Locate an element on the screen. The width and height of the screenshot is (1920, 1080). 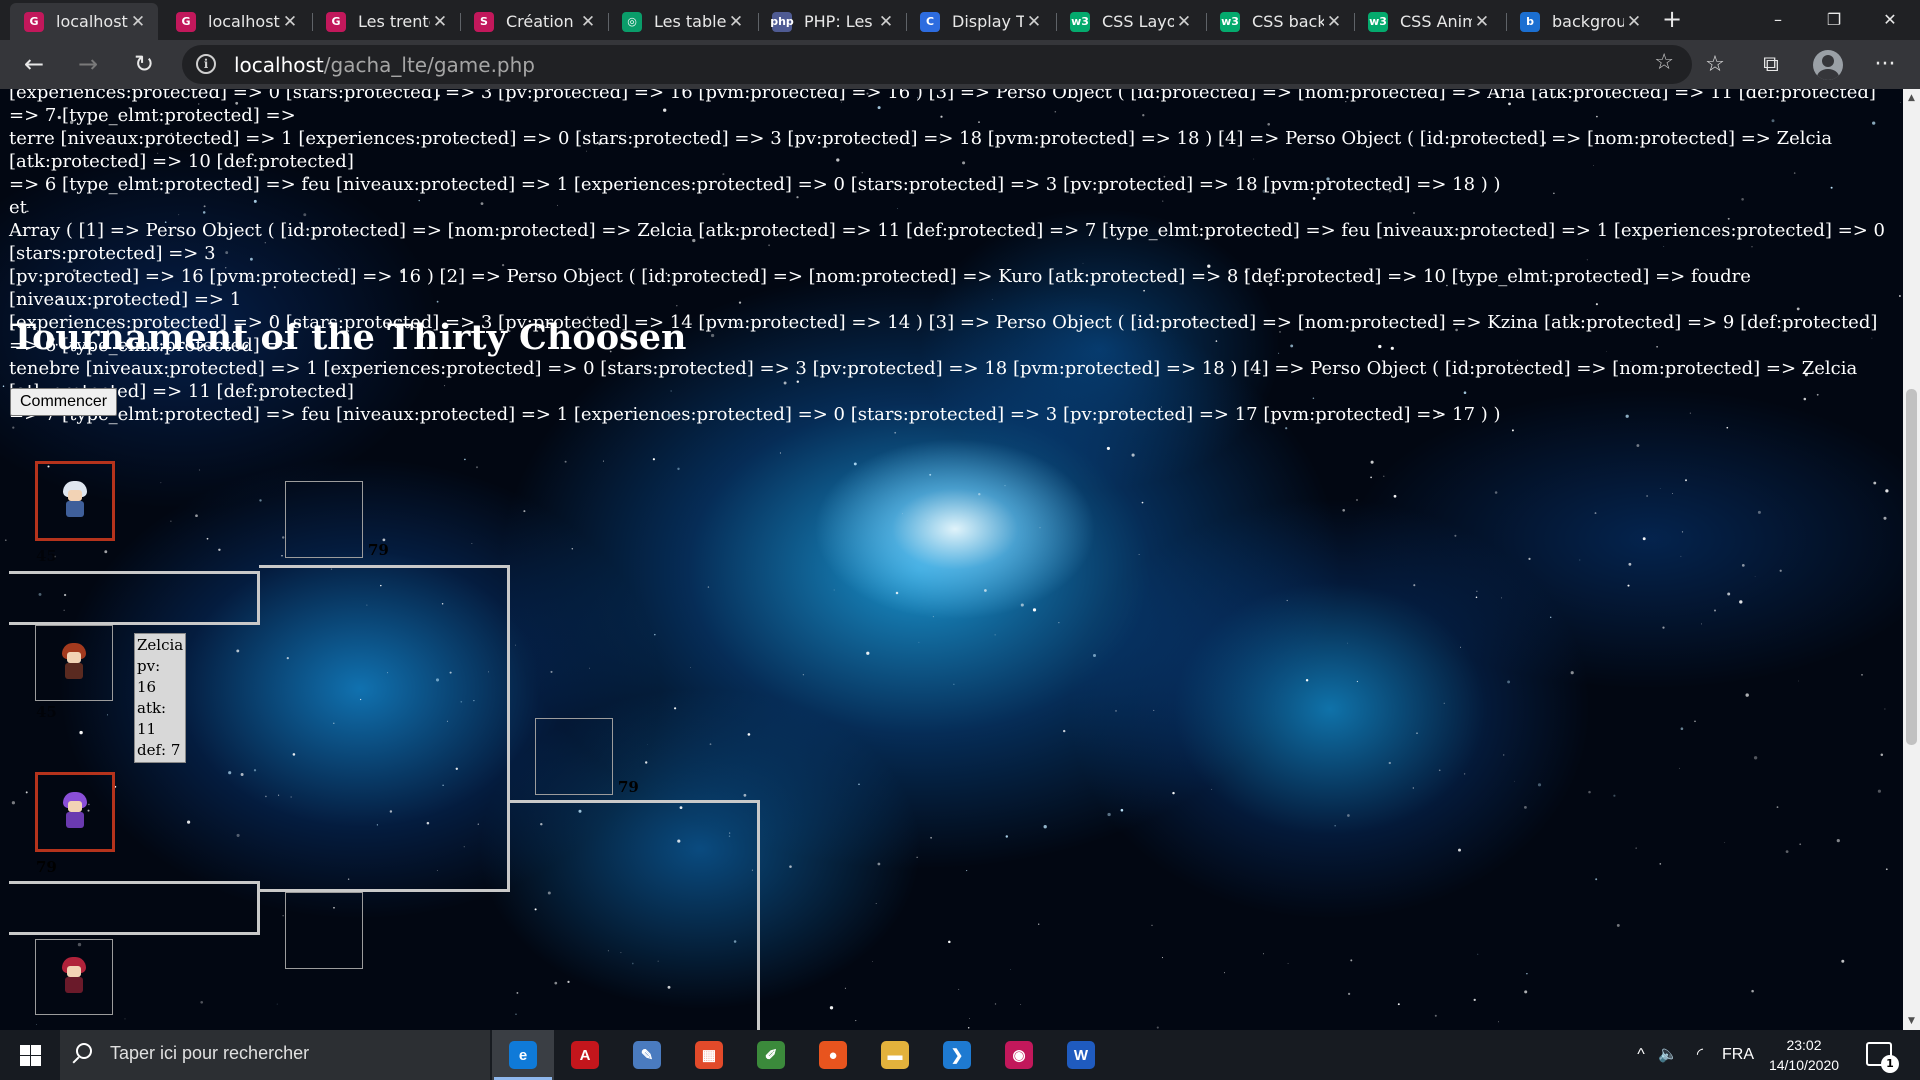
globe-icon: ◎ is located at coordinates (632, 21).